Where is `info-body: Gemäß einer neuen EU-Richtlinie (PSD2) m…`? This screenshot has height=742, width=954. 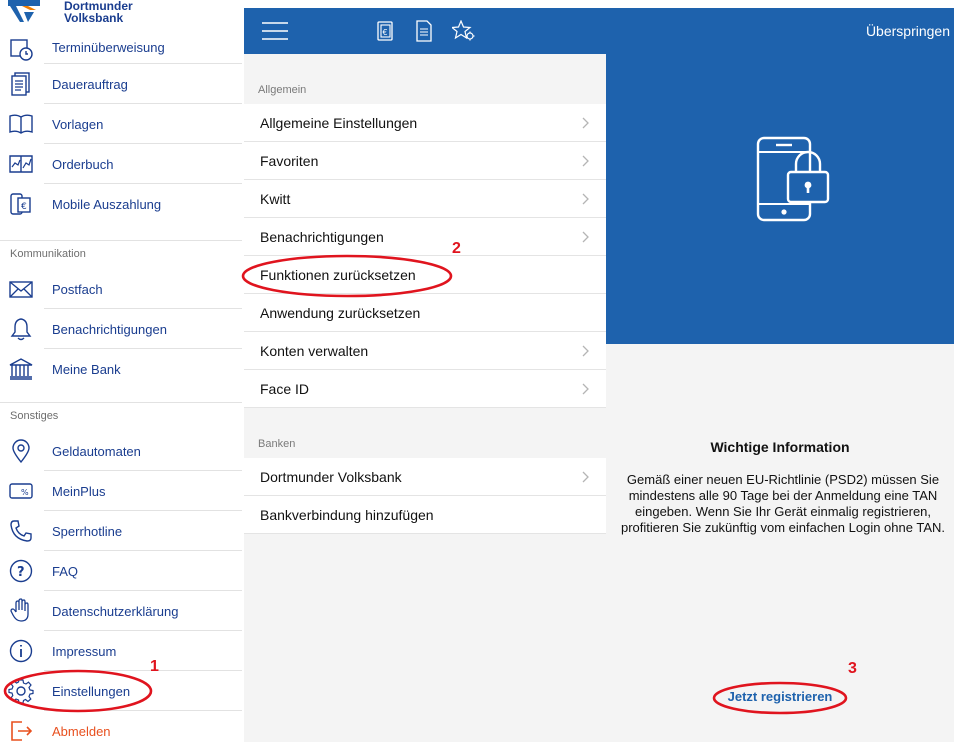
info-body: Gemäß einer neuen EU-Richtlinie (PSD2) m… is located at coordinates (783, 503).